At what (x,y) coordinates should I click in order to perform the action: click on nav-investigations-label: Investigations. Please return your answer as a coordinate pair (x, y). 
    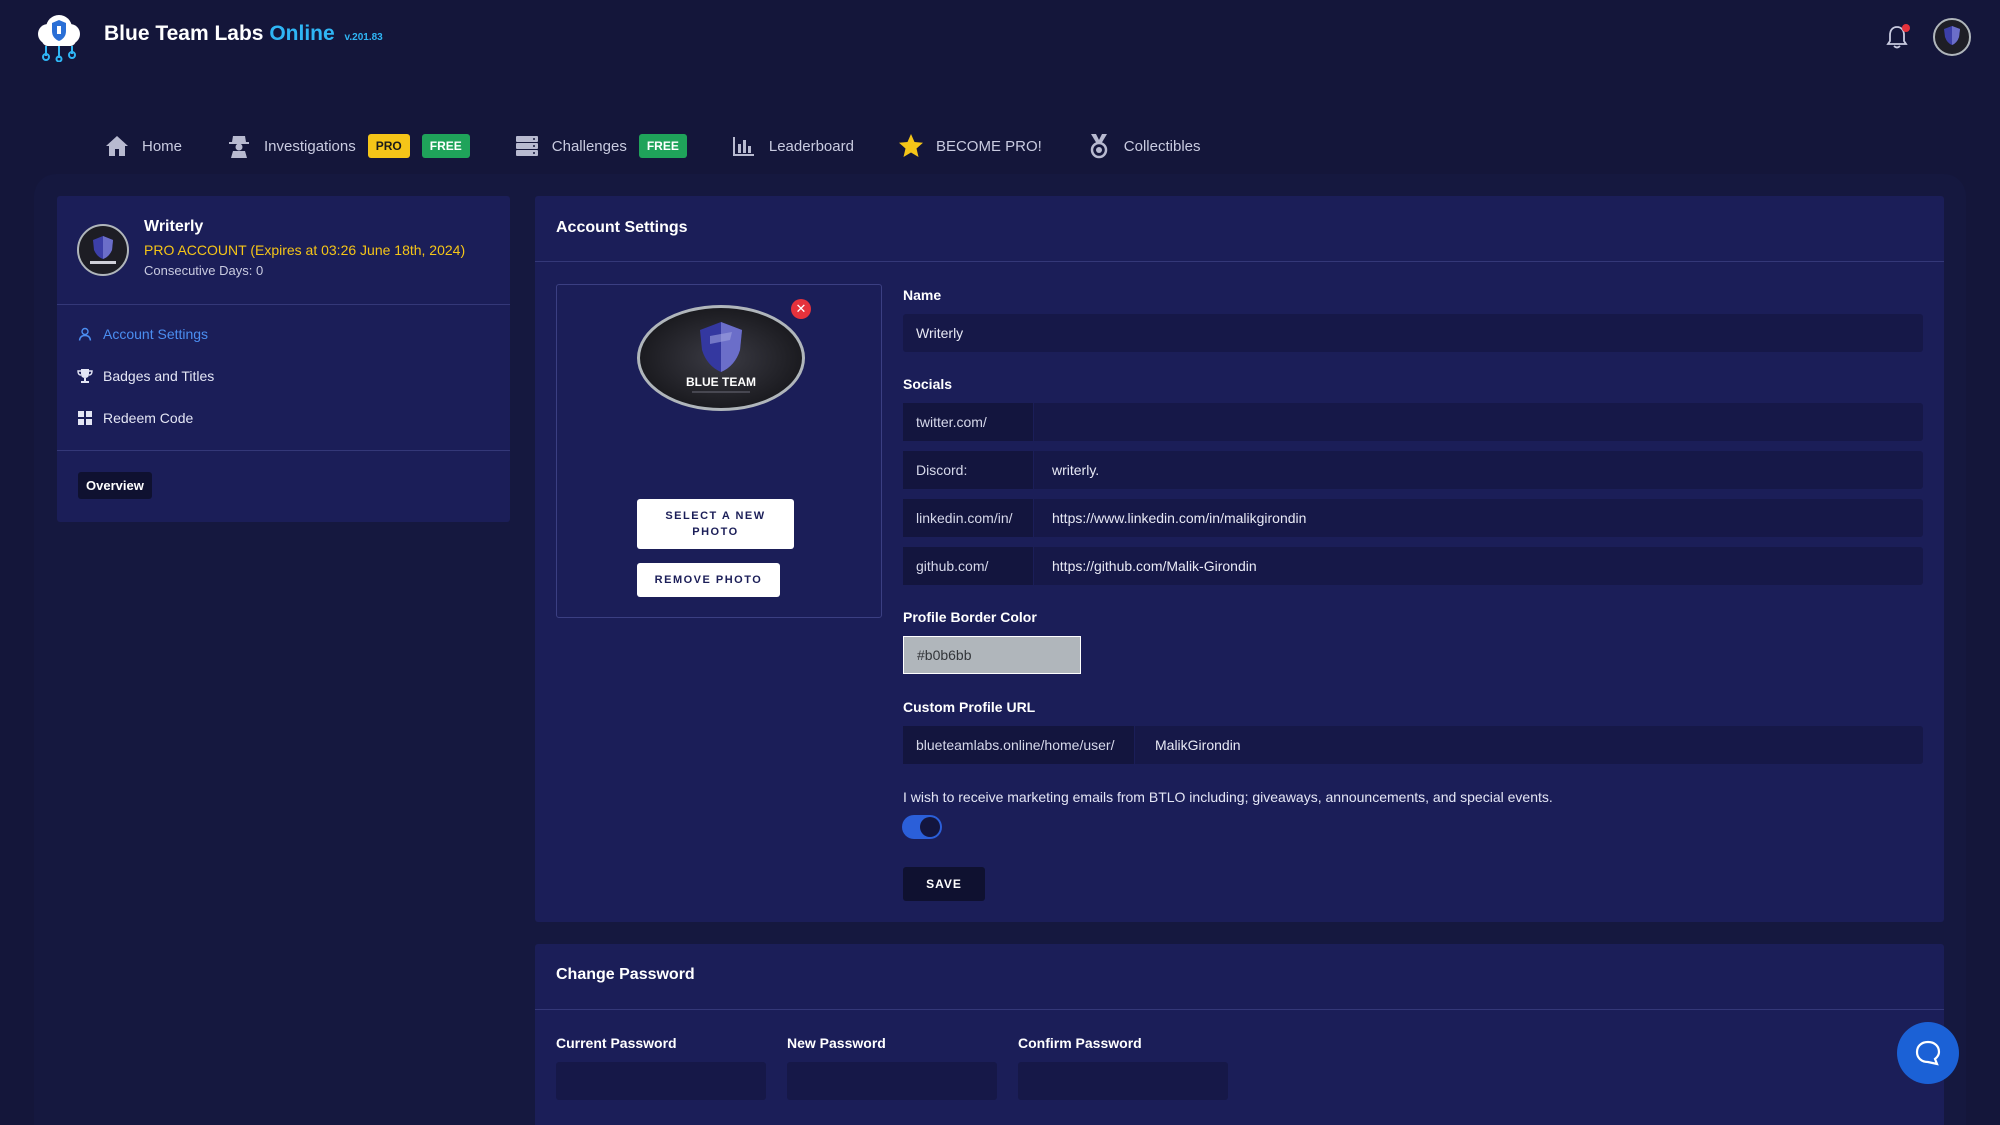
    Looking at the image, I should click on (310, 146).